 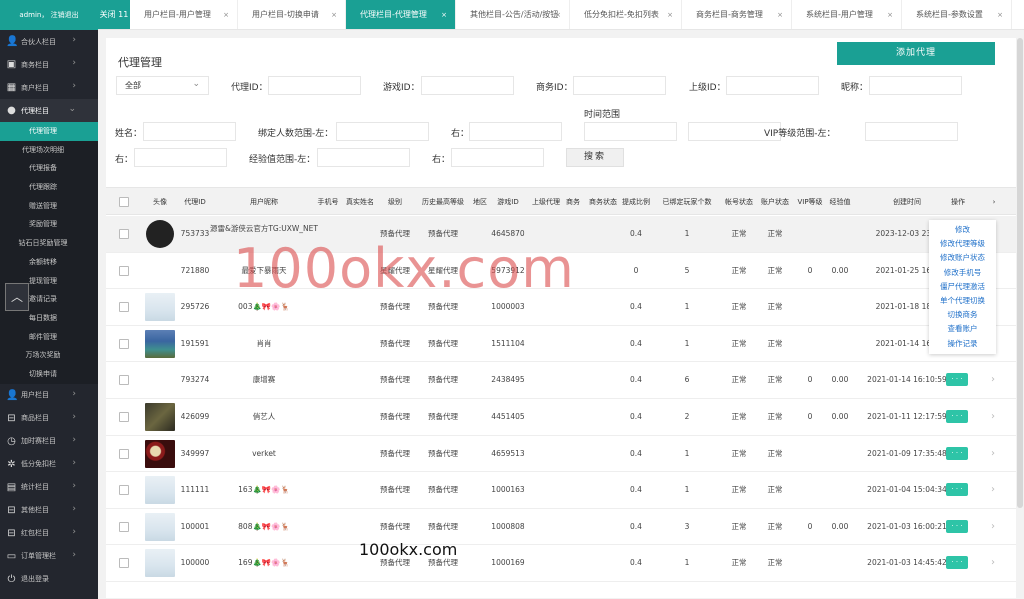 I want to click on nickname-input, so click(x=915, y=85).